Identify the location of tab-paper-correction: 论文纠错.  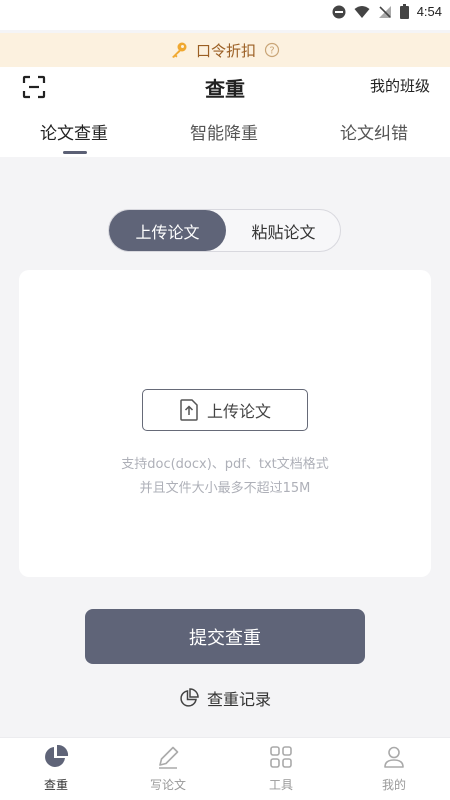
(374, 131).